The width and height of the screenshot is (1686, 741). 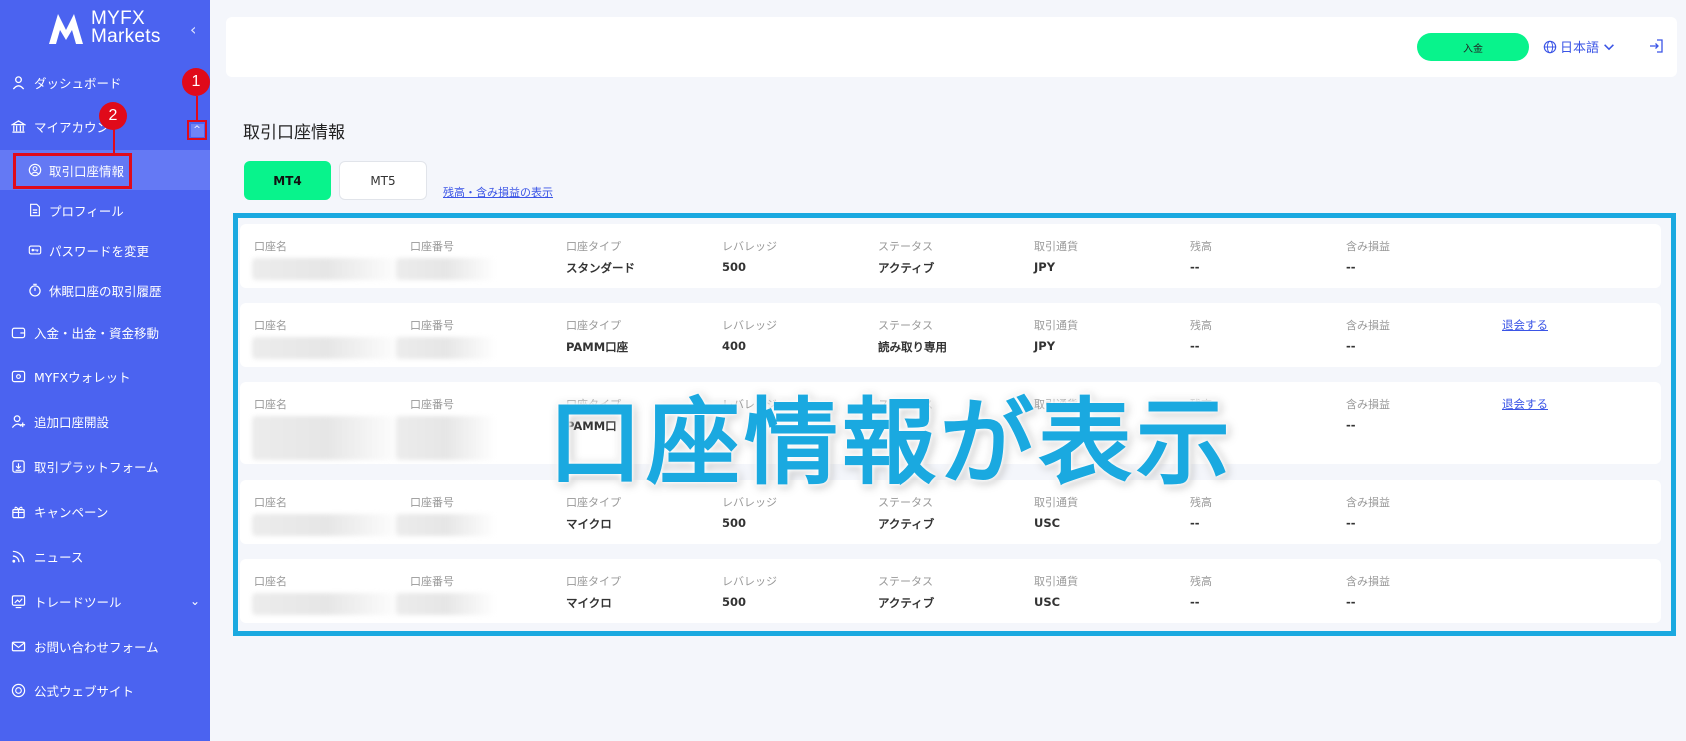 What do you see at coordinates (18, 421) in the screenshot?
I see `user-add-icon` at bounding box center [18, 421].